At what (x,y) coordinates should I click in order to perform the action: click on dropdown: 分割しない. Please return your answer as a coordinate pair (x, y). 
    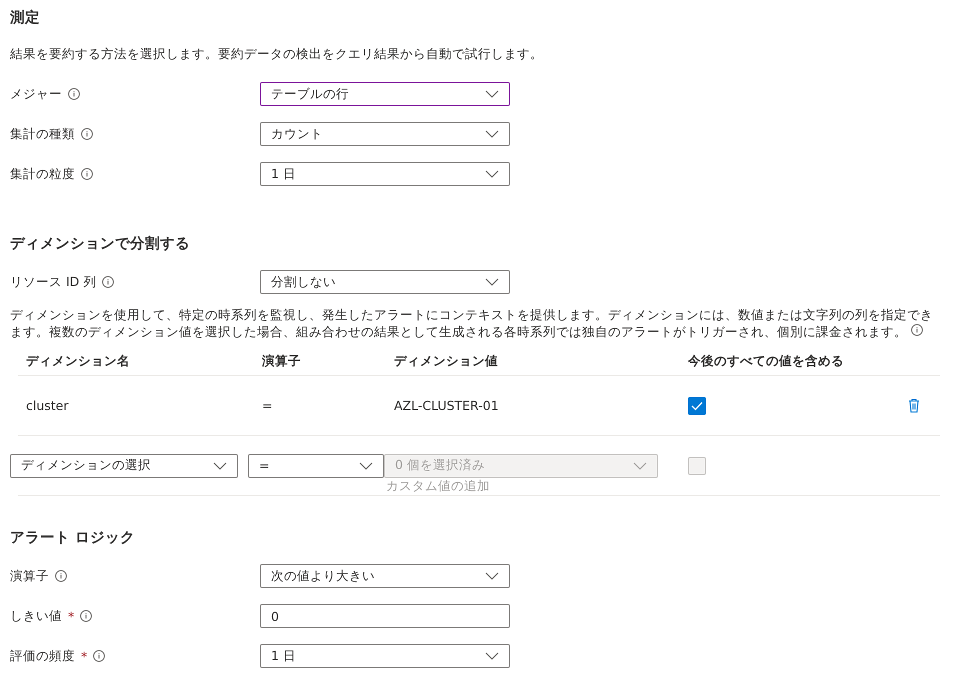
    Looking at the image, I should click on (385, 282).